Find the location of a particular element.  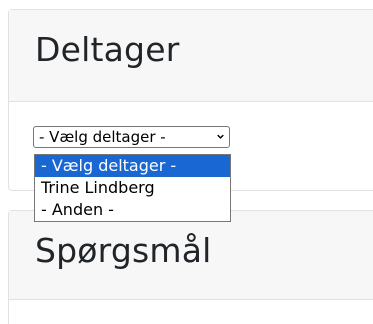

participant-option-trine-lindberg: Trine Lindberg is located at coordinates (132, 188).